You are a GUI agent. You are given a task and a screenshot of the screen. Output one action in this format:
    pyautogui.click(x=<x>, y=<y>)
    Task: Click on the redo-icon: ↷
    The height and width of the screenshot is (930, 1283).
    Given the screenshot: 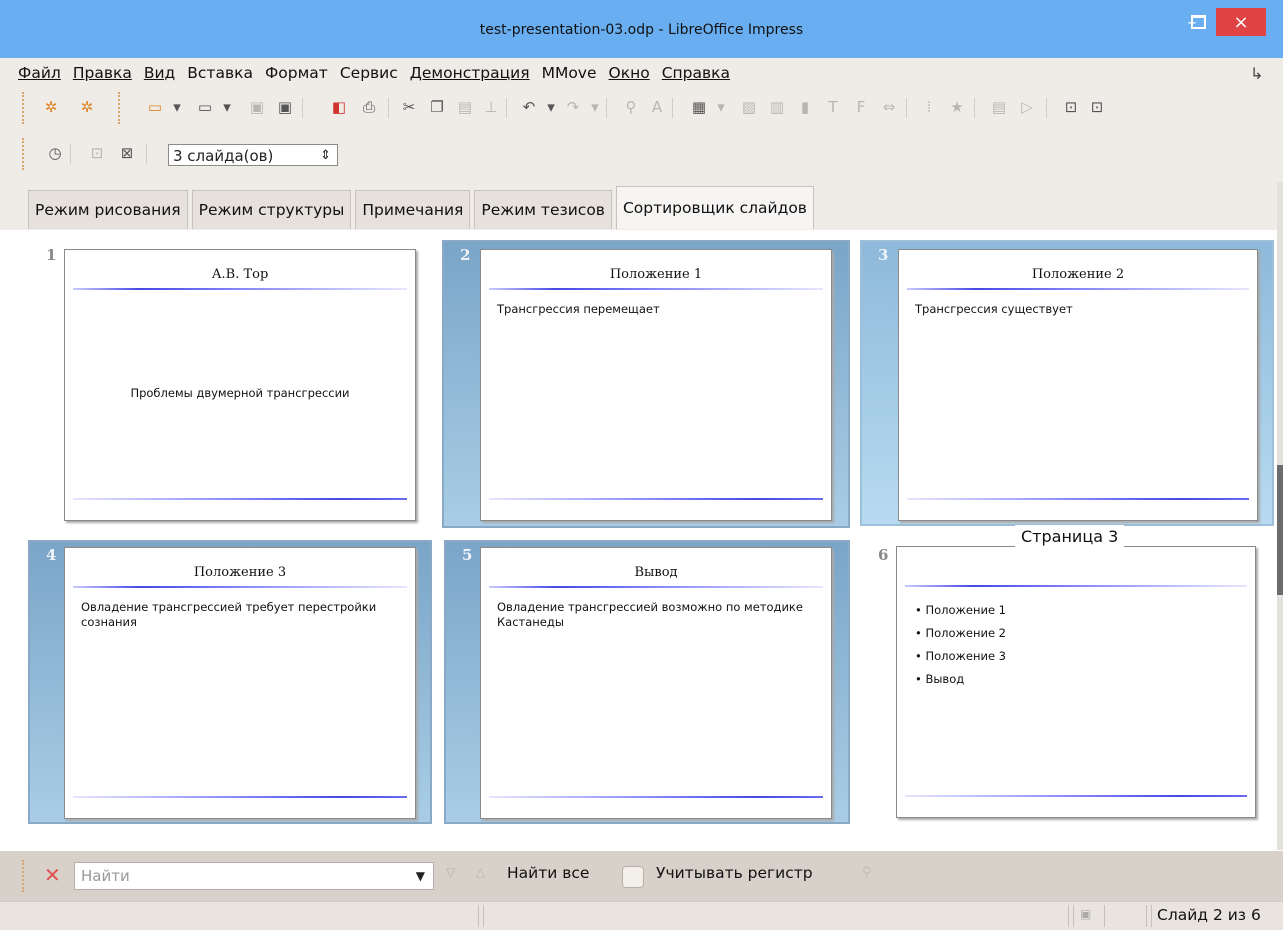 What is the action you would take?
    pyautogui.click(x=573, y=107)
    